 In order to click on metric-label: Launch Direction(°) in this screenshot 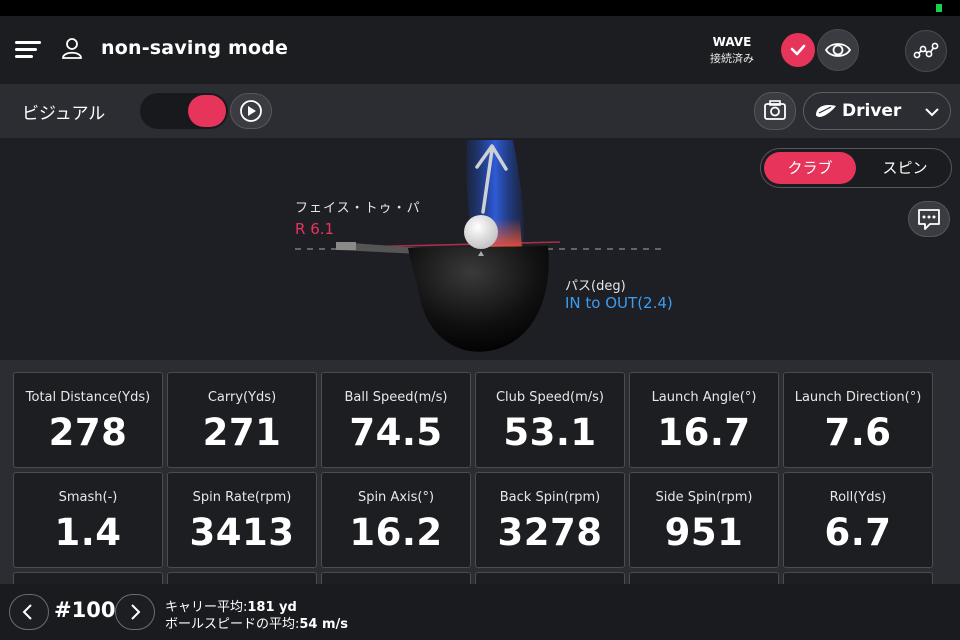, I will do `click(858, 397)`.